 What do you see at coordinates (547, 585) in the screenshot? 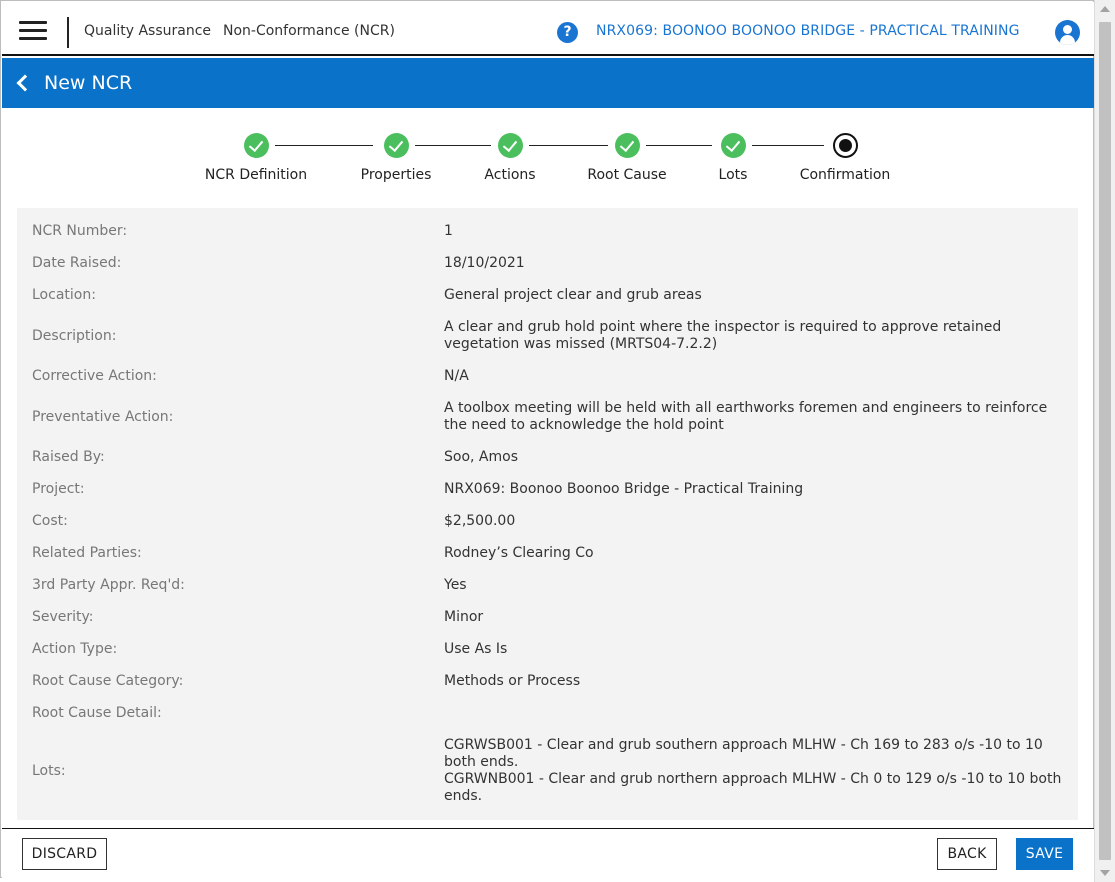
I see `detail-row-third-party-approval: 3rd Party Appr. Req'd: Yes` at bounding box center [547, 585].